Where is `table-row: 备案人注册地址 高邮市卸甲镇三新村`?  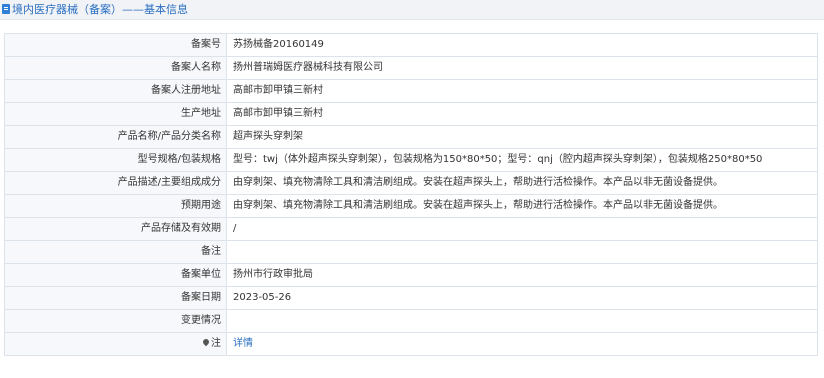
table-row: 备案人注册地址 高邮市卸甲镇三新村 is located at coordinates (411, 91).